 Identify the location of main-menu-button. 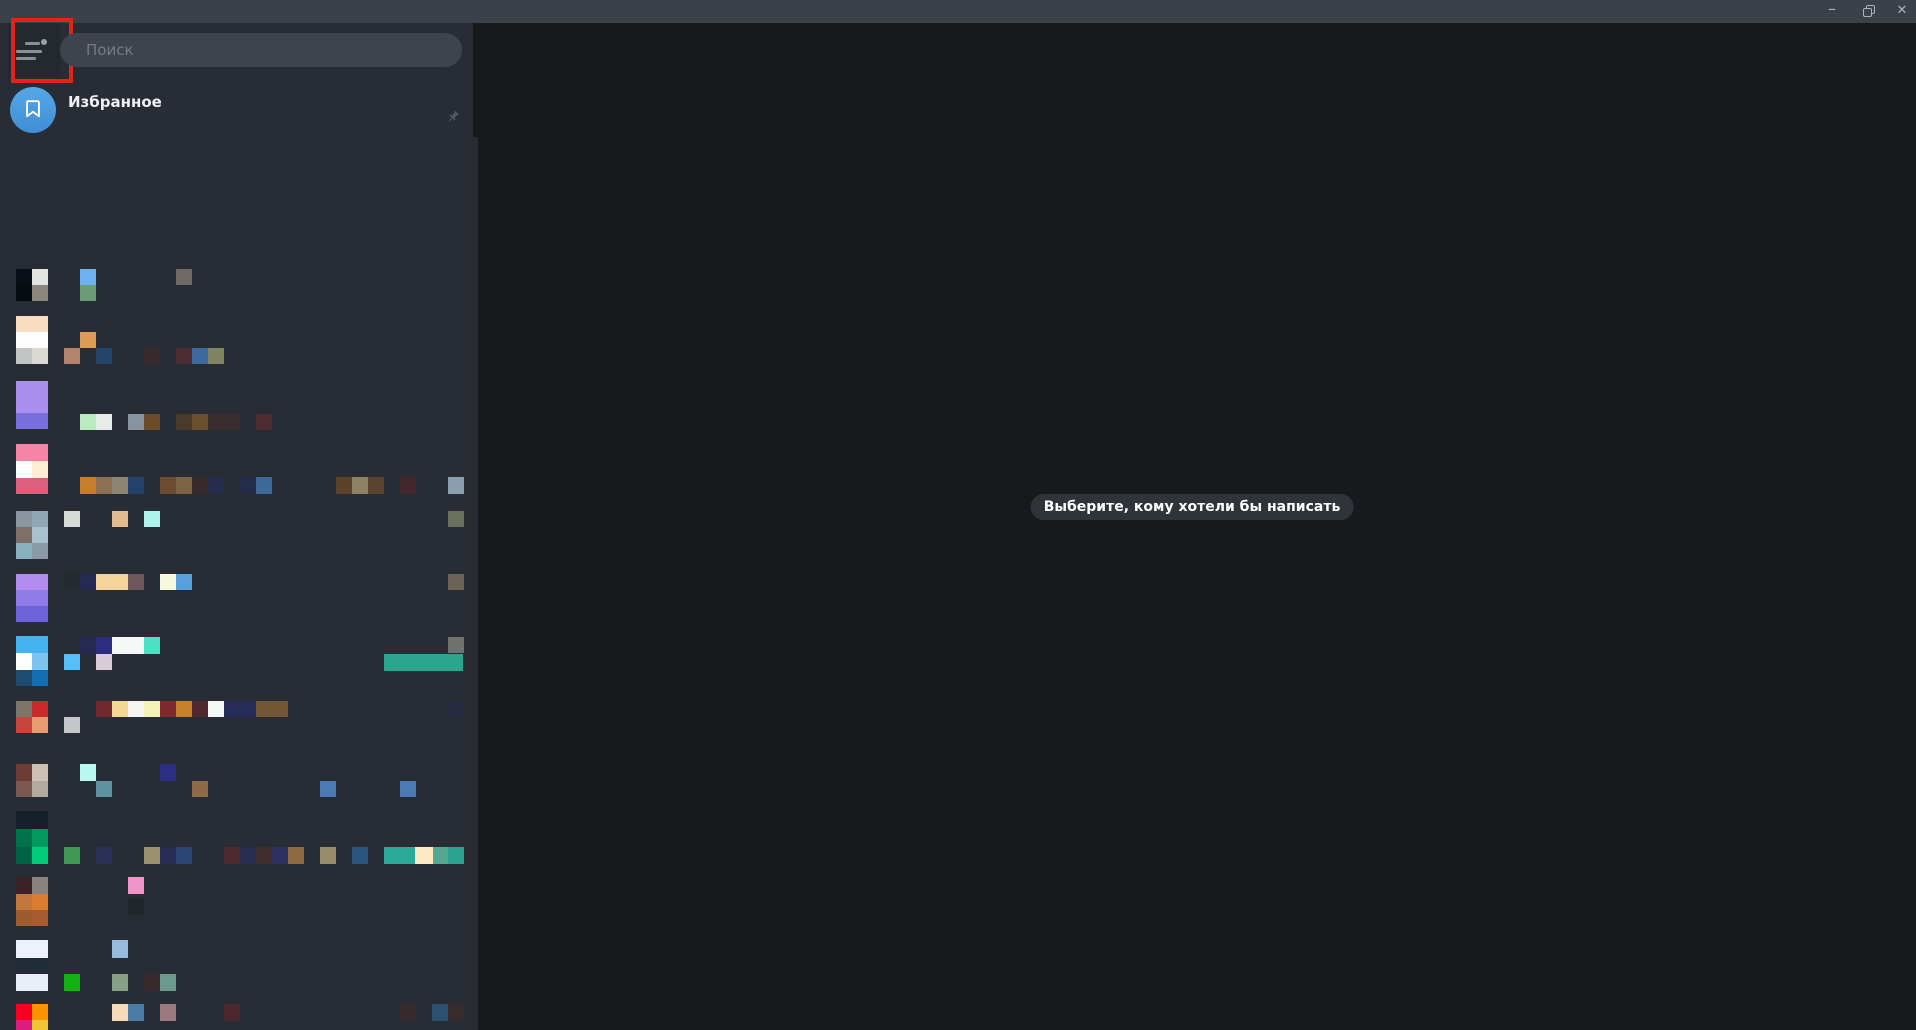
(40, 50).